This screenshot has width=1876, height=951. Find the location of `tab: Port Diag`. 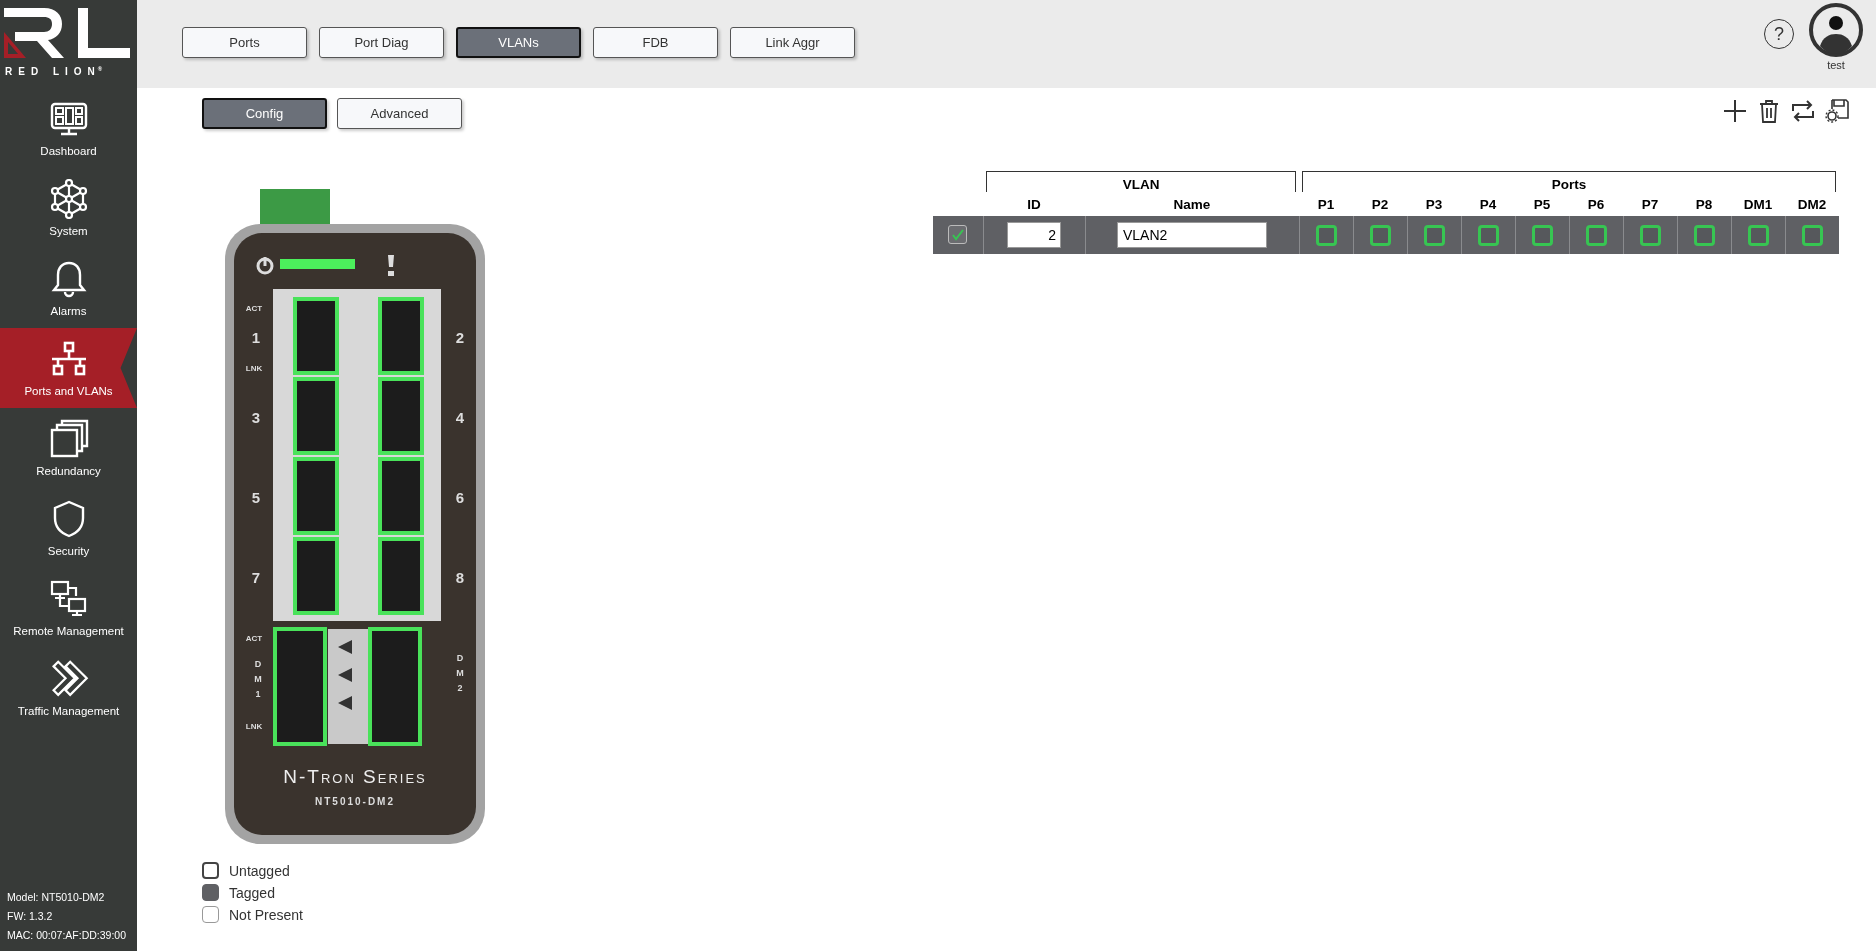

tab: Port Diag is located at coordinates (381, 42).